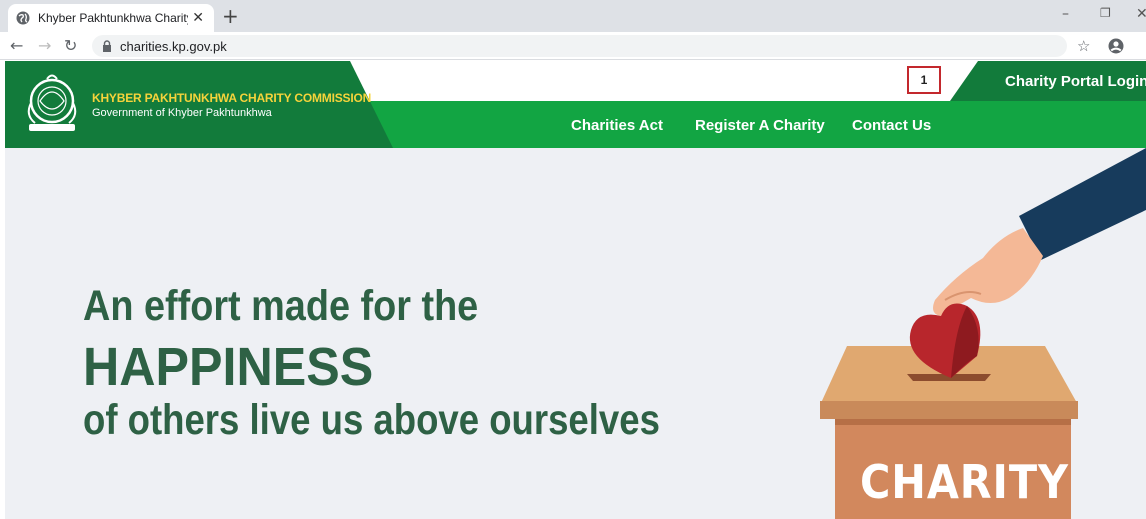 The height and width of the screenshot is (519, 1146). Describe the element at coordinates (232, 98) in the screenshot. I see `org-title: KHYBER PAKHTUNKHWA CHARITY COMMISSION` at that location.